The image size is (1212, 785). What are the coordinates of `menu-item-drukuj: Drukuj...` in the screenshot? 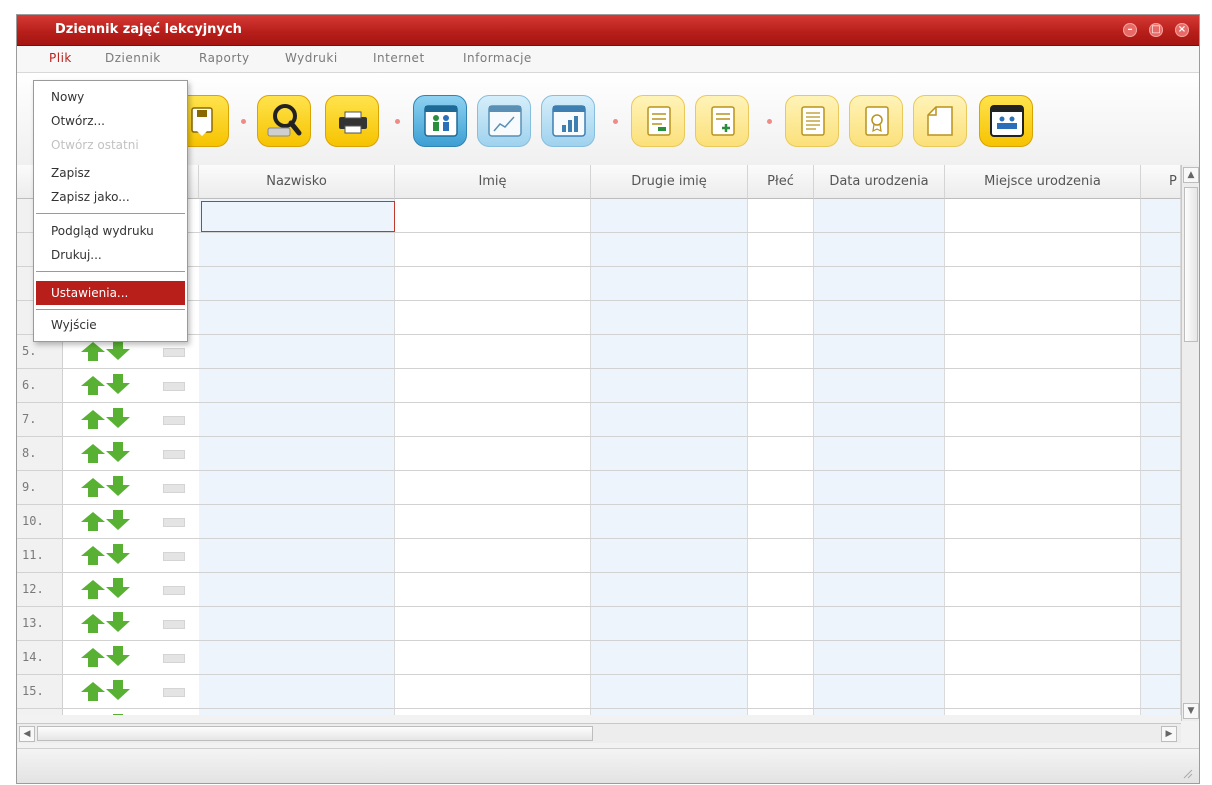 It's located at (110, 255).